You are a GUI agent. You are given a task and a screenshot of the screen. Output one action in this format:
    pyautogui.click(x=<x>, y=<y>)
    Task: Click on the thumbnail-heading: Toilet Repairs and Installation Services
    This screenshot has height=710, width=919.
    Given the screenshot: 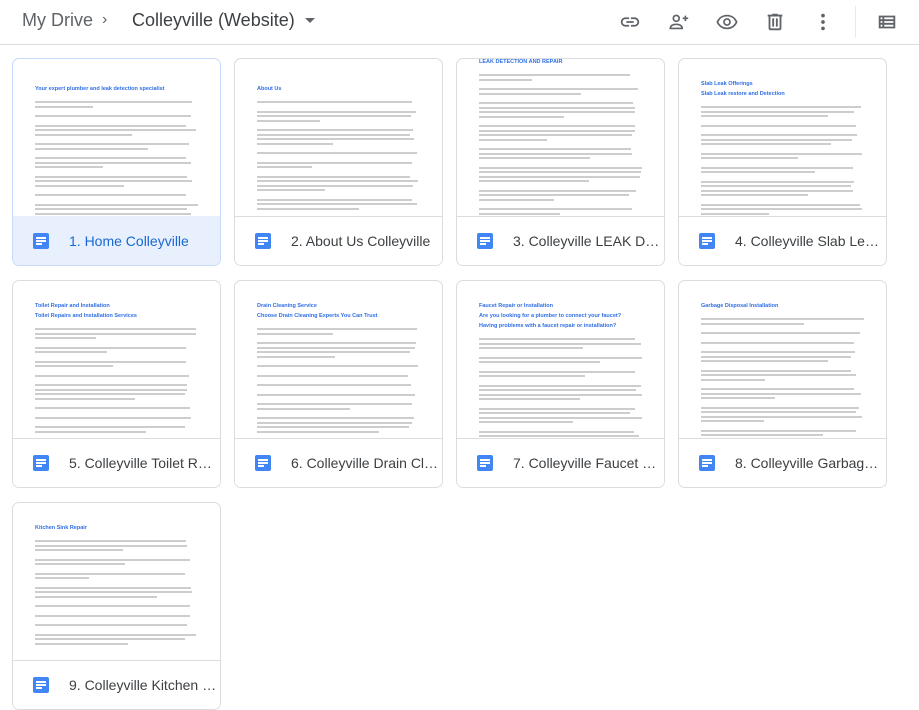 What is the action you would take?
    pyautogui.click(x=86, y=316)
    